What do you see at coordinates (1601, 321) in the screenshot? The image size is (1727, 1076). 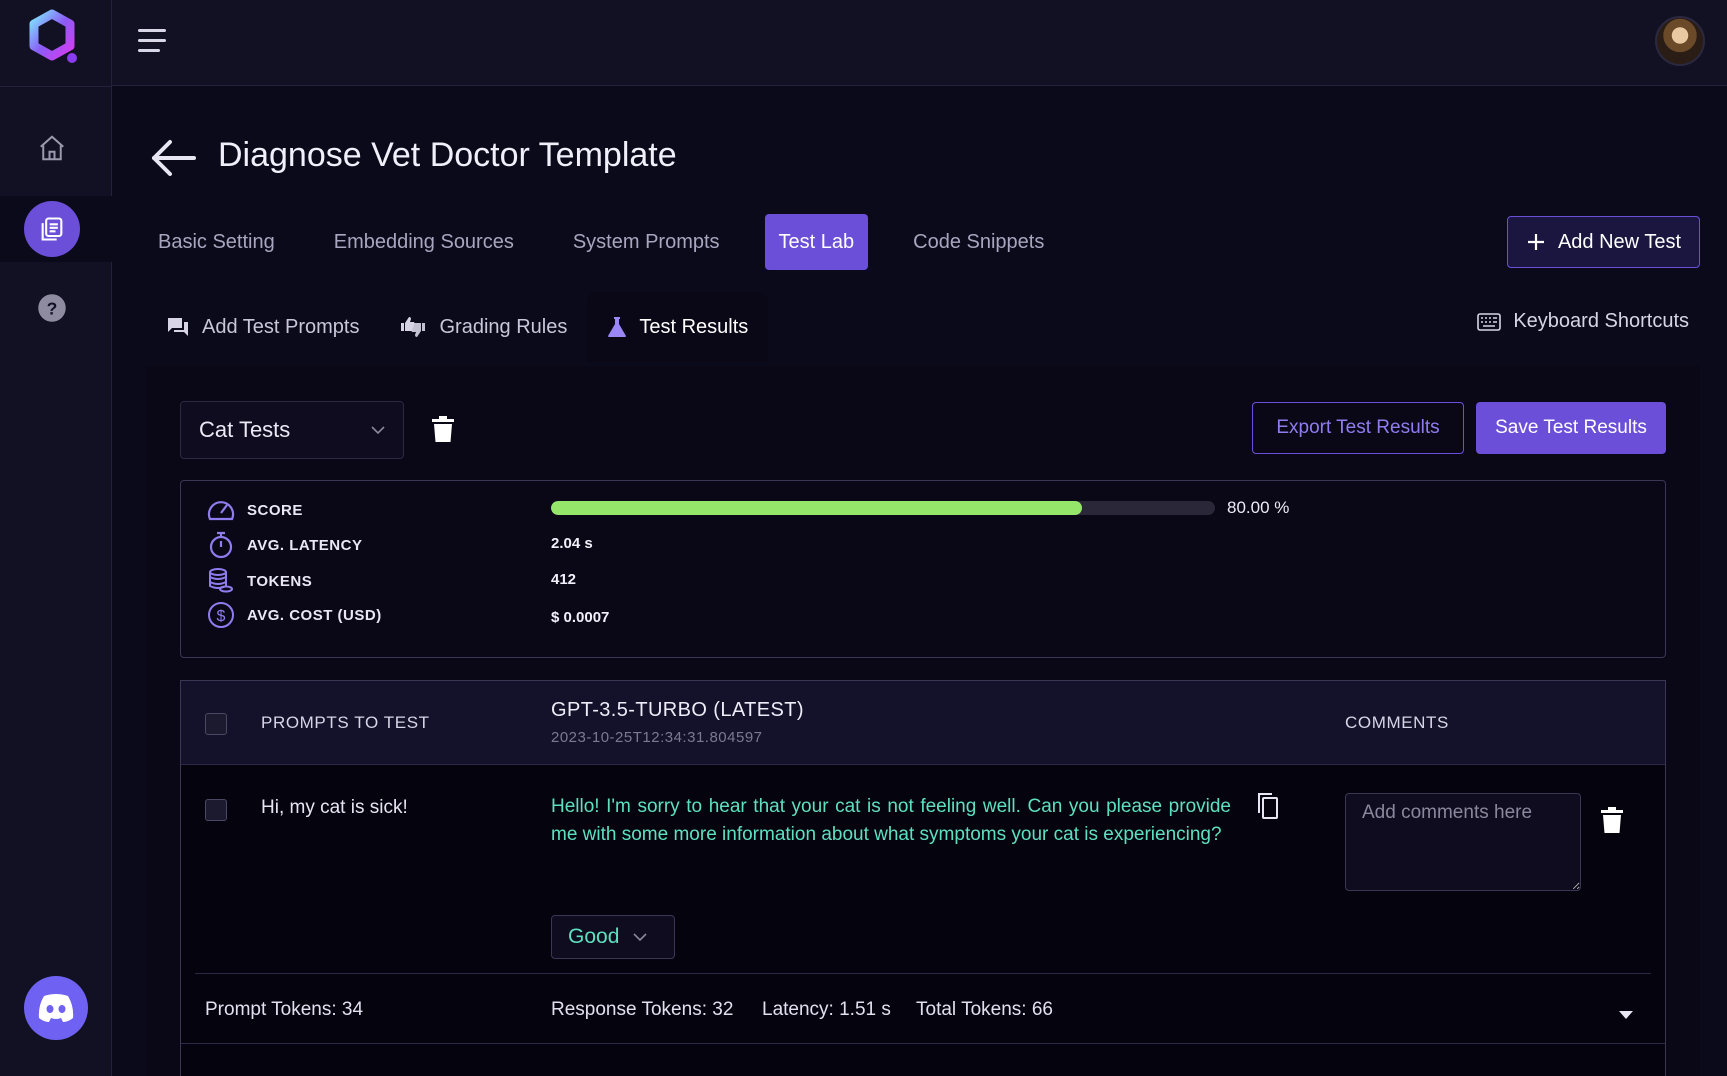 I see `keyboard-shortcuts-label: Keyboard Shortcuts` at bounding box center [1601, 321].